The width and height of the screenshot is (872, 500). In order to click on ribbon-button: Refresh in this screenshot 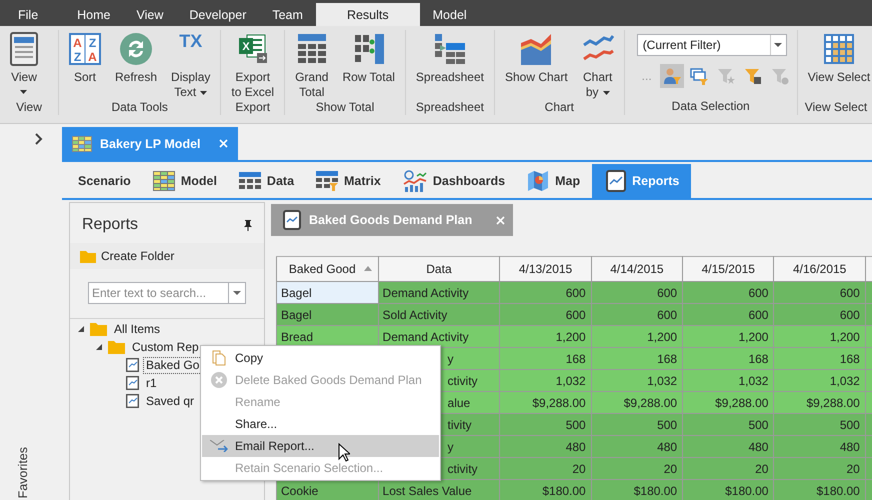, I will do `click(136, 65)`.